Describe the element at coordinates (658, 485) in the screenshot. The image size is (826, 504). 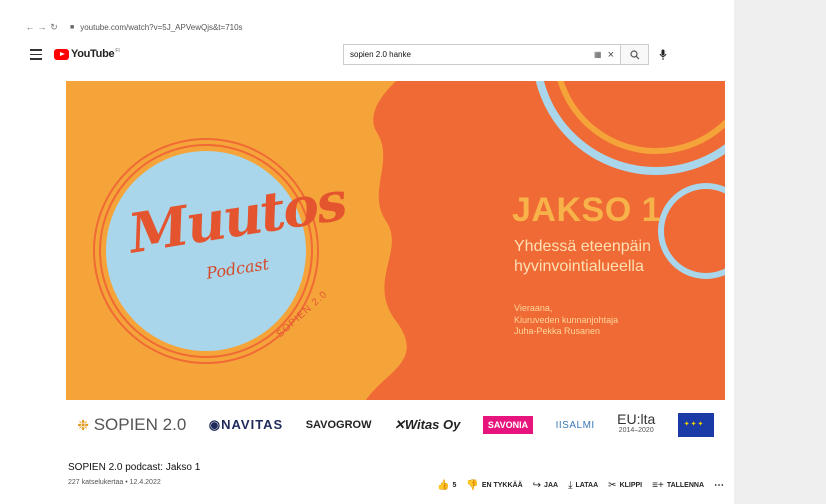
I see `playlist-add-icon: ≡+` at that location.